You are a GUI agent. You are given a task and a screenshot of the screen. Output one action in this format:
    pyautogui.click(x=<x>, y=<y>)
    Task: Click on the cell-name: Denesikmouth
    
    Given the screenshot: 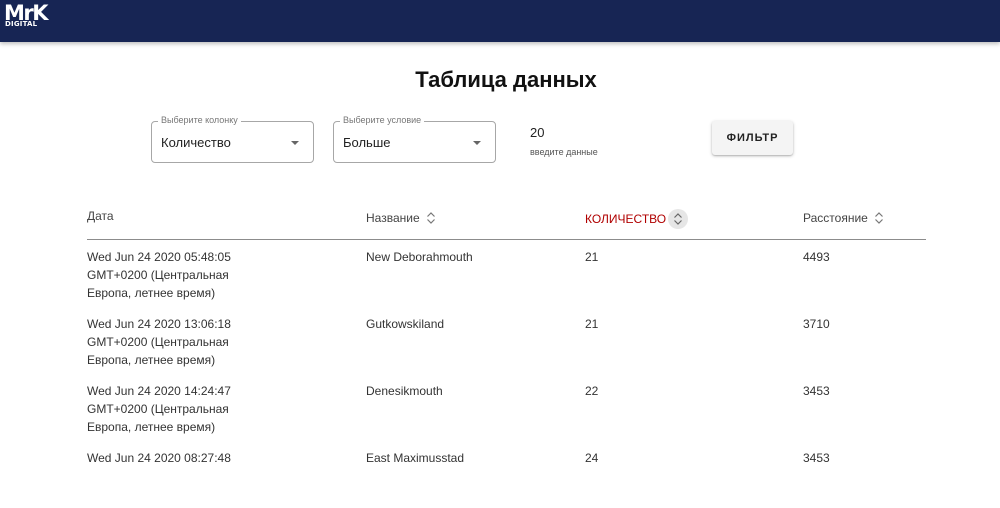 What is the action you would take?
    pyautogui.click(x=404, y=391)
    